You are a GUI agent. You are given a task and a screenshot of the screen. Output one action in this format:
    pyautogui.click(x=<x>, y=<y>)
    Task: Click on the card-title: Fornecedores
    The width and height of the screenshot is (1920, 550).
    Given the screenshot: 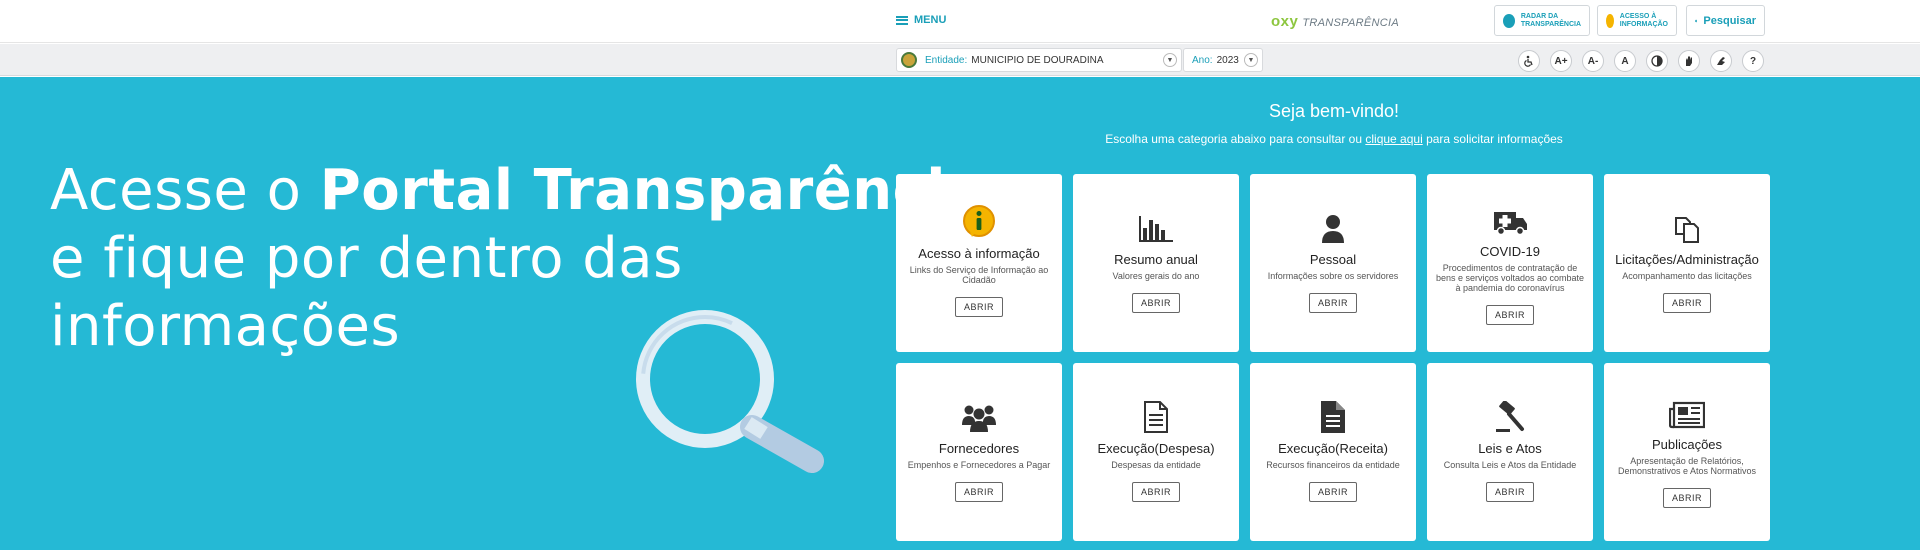 What is the action you would take?
    pyautogui.click(x=979, y=448)
    